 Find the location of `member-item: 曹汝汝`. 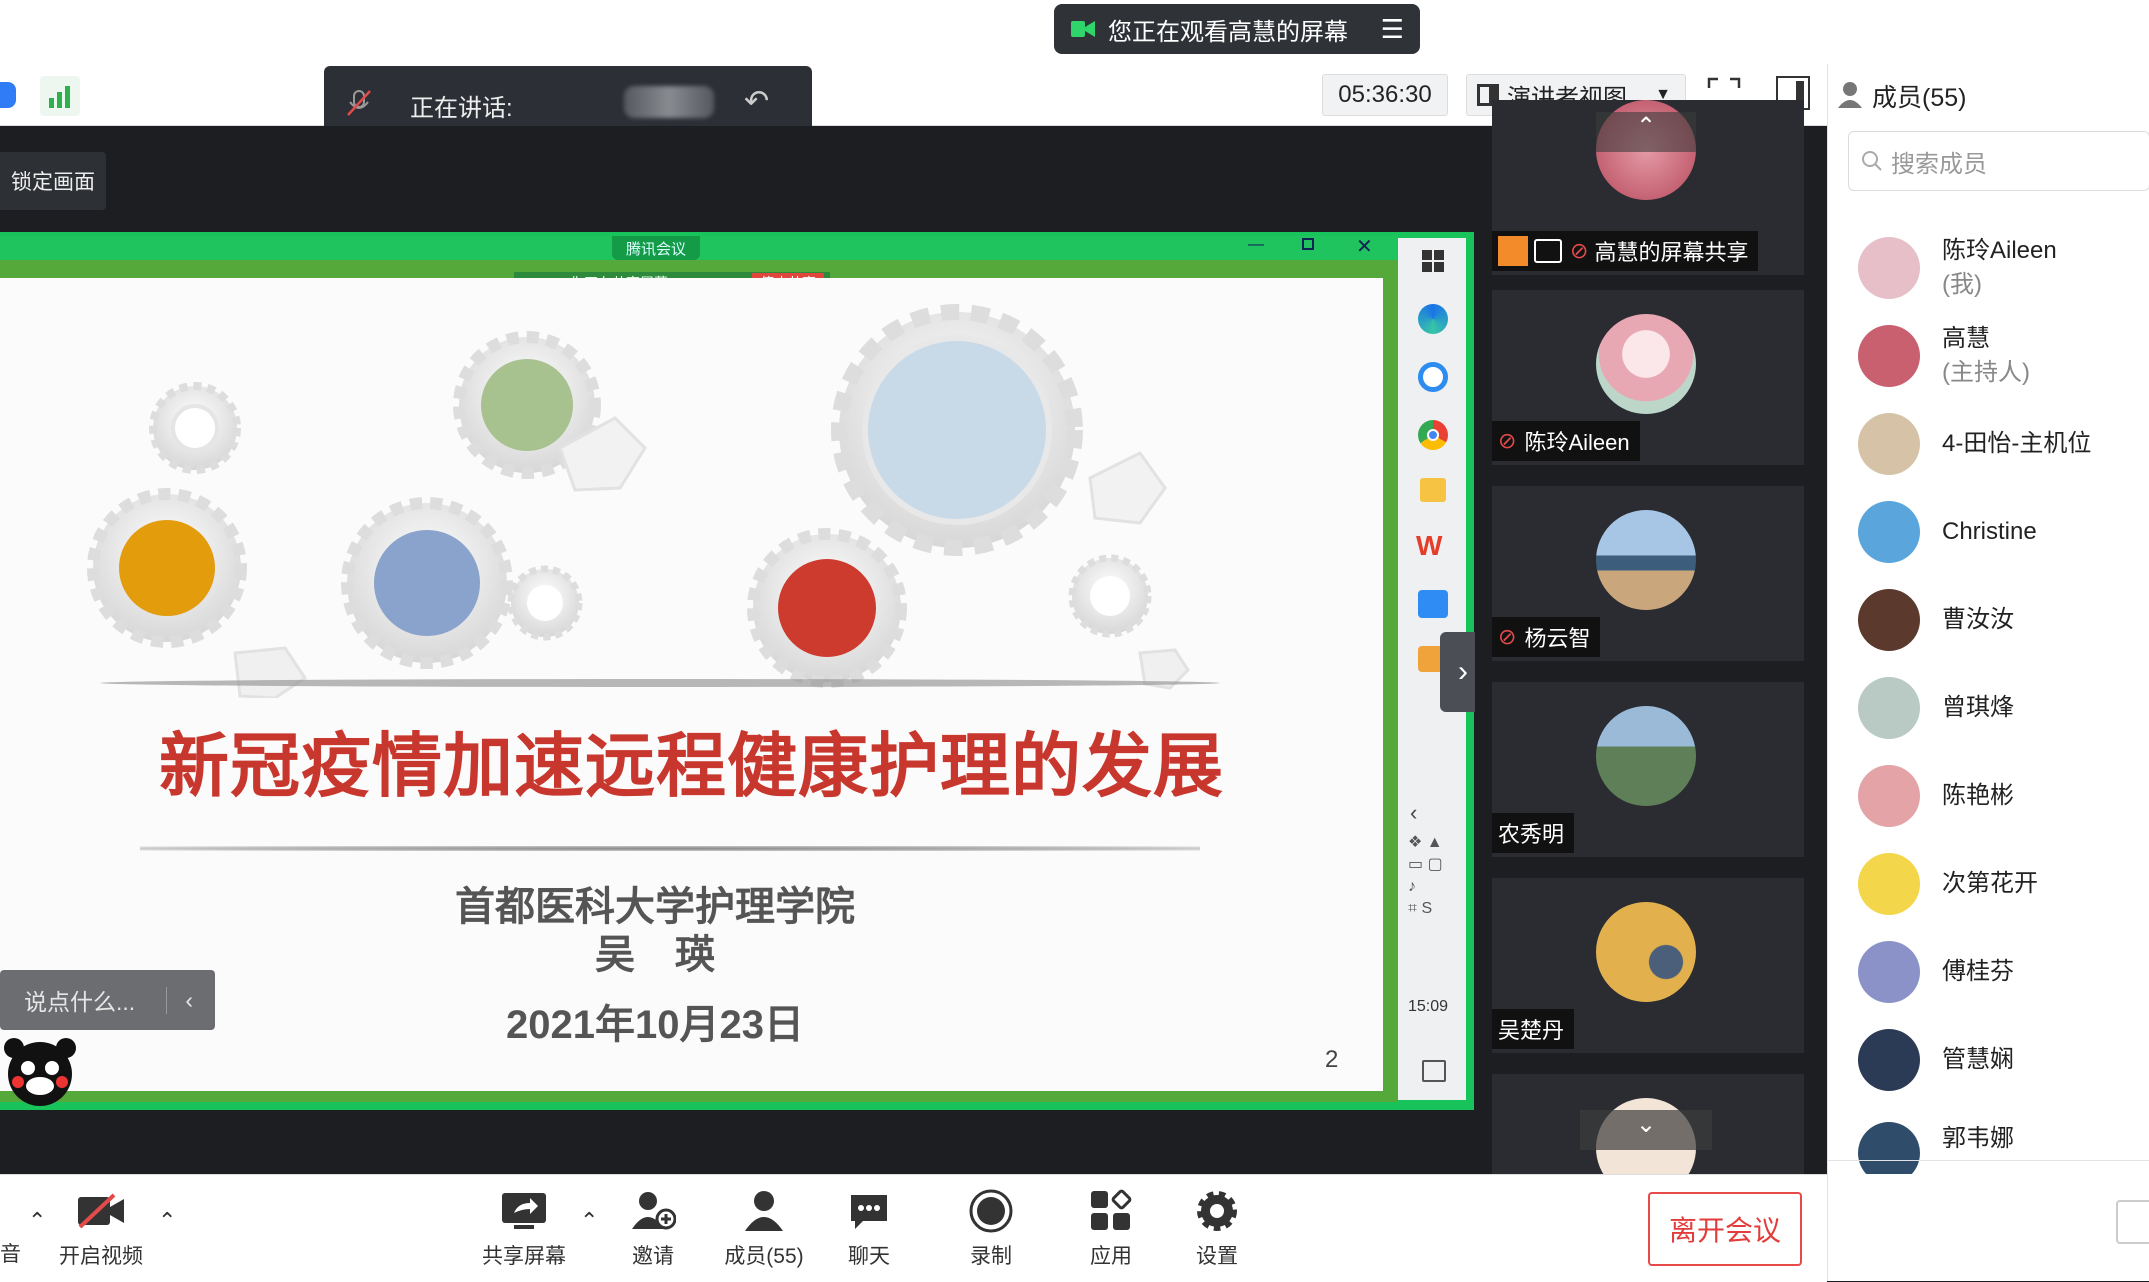

member-item: 曹汝汝 is located at coordinates (1998, 620).